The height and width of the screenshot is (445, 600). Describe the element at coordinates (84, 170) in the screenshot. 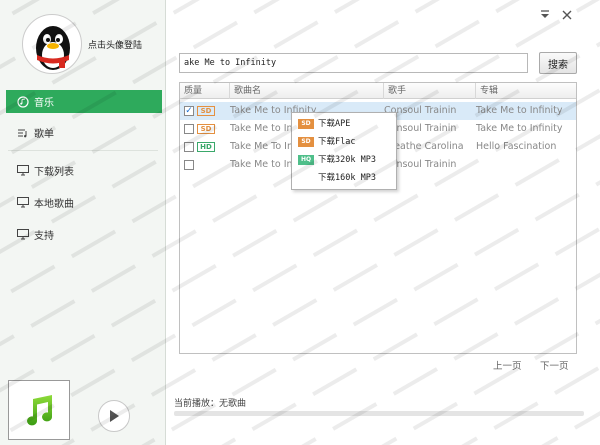

I see `sidebar-item-downloads: 下载列表` at that location.